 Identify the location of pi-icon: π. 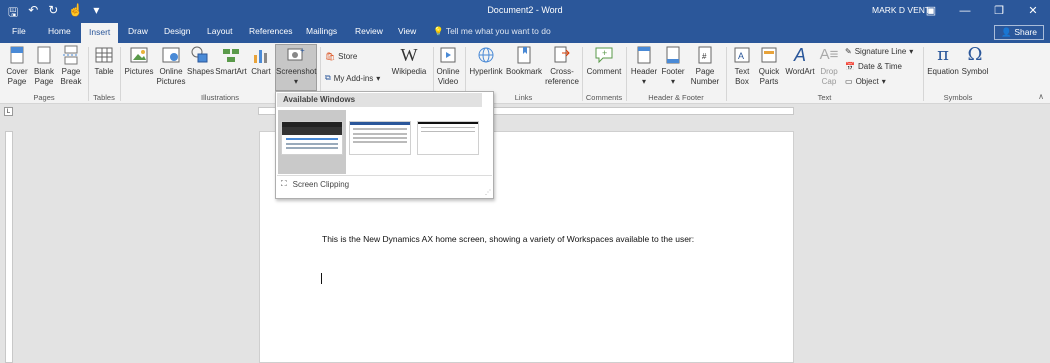
(943, 54).